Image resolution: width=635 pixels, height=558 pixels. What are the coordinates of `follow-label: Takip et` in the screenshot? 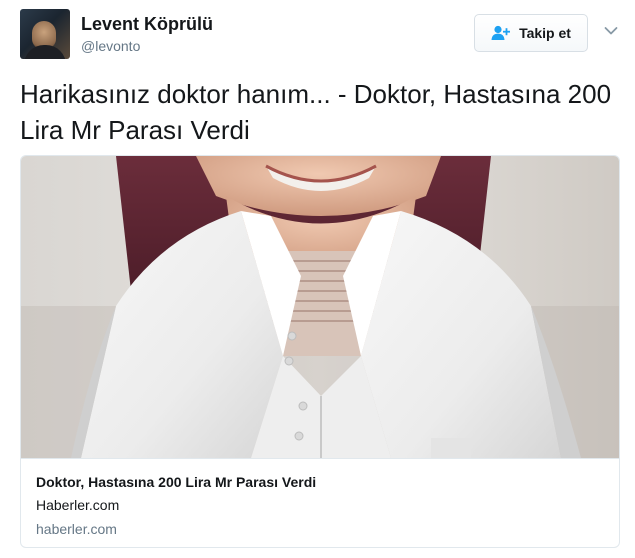 It's located at (545, 33).